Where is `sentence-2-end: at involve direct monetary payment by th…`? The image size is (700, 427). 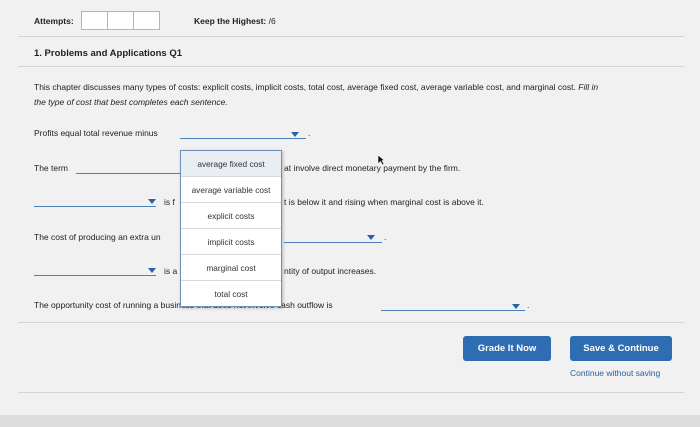 sentence-2-end: at involve direct monetary payment by th… is located at coordinates (372, 168).